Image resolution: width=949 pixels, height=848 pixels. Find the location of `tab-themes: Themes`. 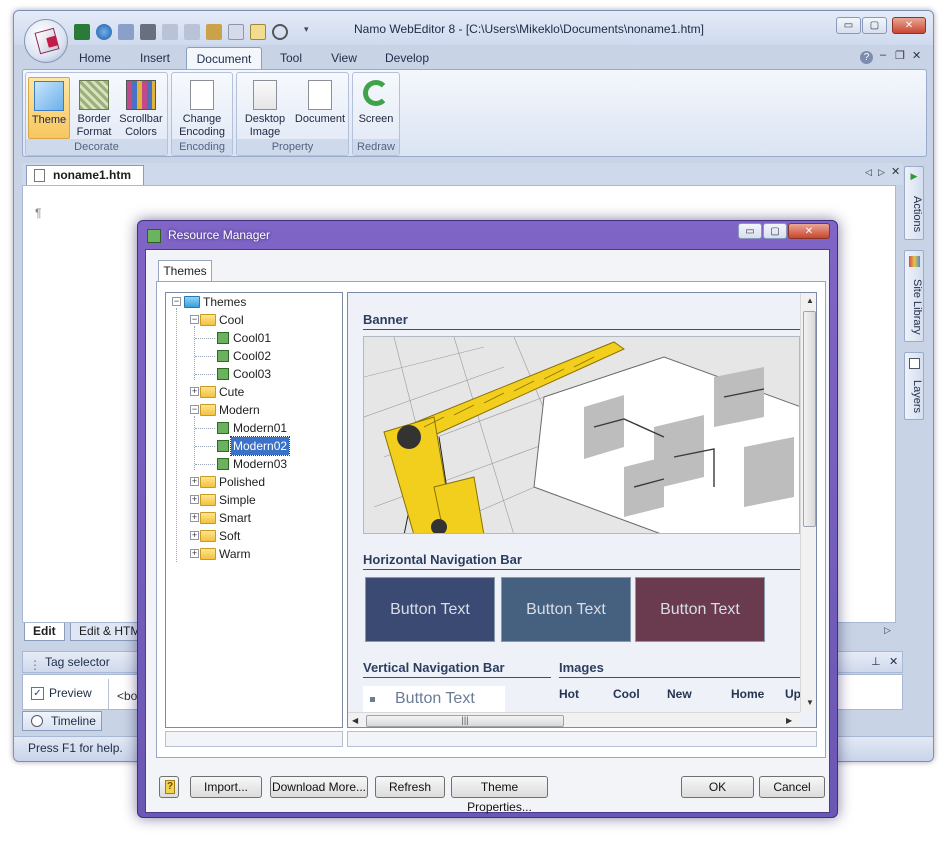

tab-themes: Themes is located at coordinates (185, 271).